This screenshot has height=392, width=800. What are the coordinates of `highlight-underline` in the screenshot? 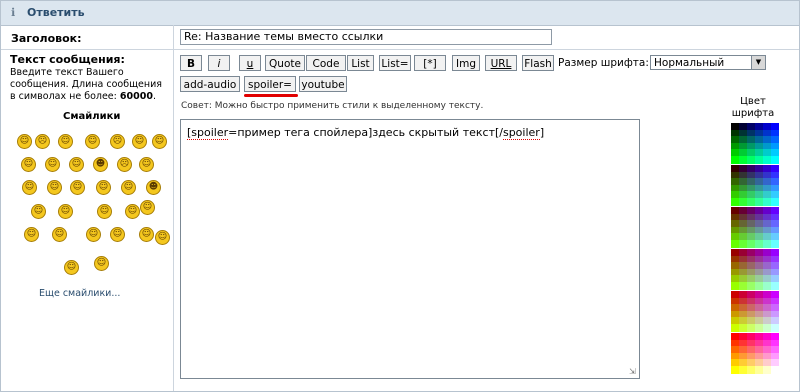 It's located at (271, 95).